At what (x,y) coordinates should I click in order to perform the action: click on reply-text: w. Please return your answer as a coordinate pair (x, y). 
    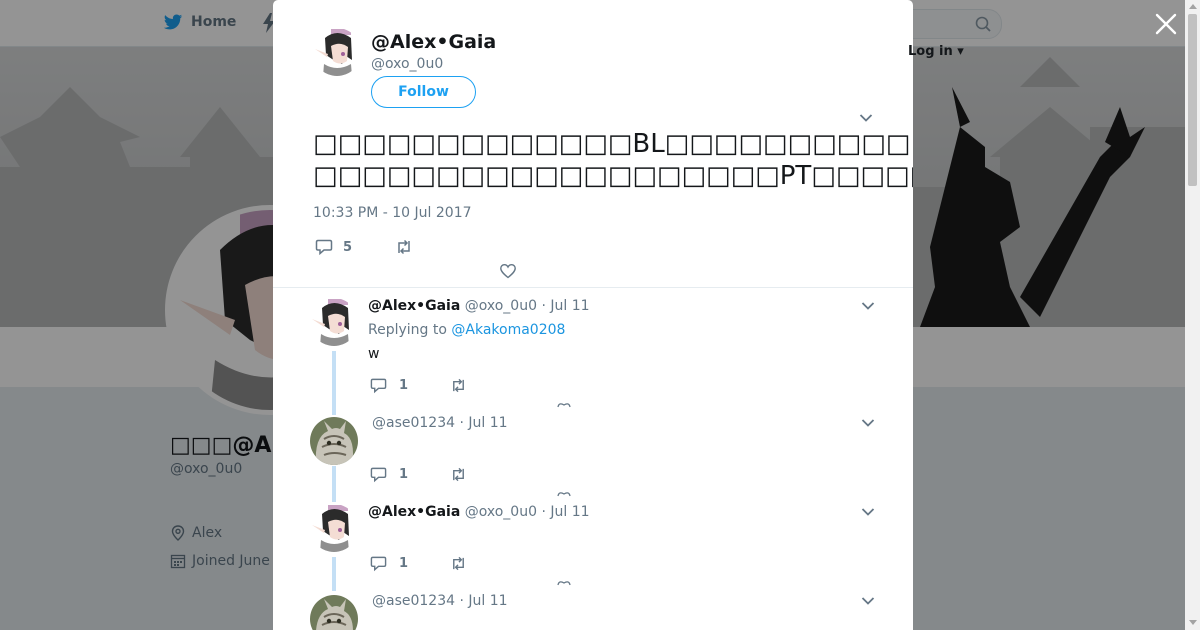
    Looking at the image, I should click on (374, 354).